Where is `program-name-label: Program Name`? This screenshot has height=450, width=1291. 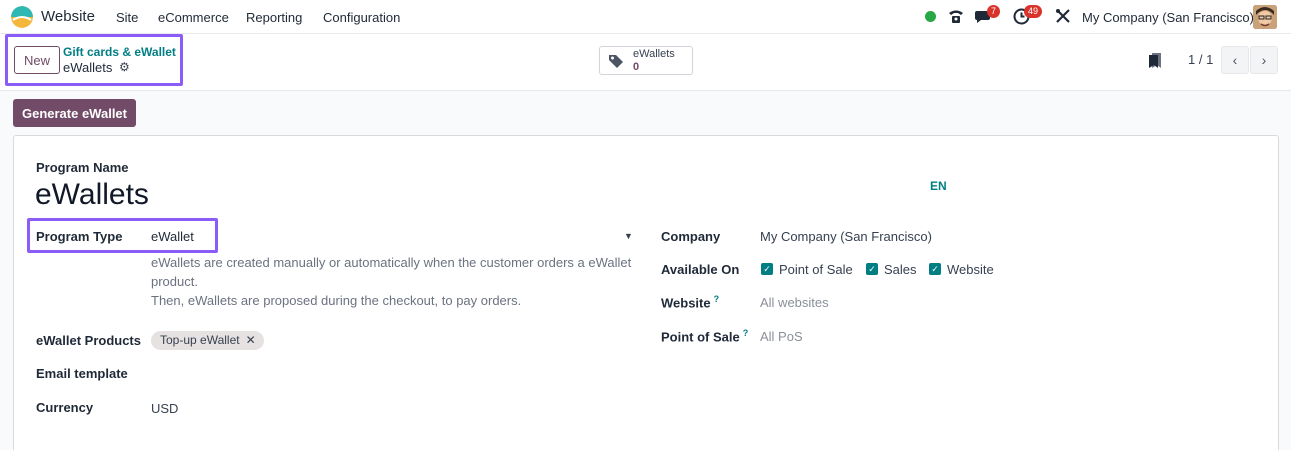
program-name-label: Program Name is located at coordinates (82, 167).